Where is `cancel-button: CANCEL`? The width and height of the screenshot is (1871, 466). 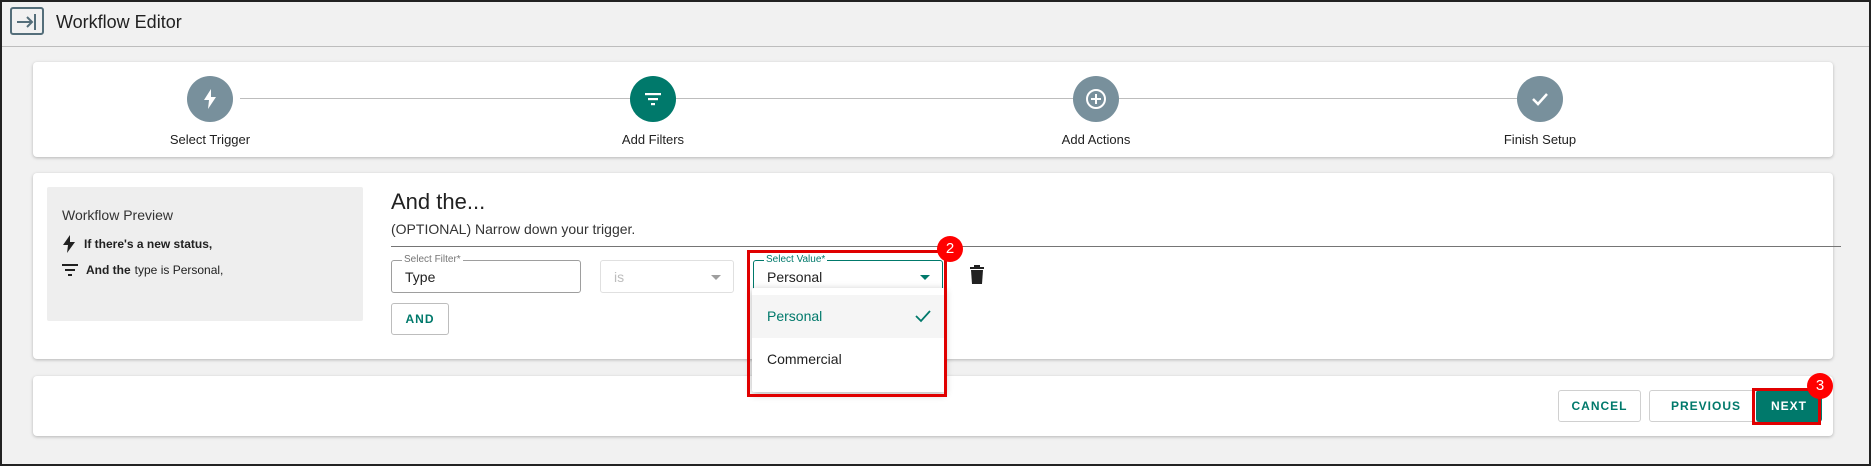 cancel-button: CANCEL is located at coordinates (1599, 406).